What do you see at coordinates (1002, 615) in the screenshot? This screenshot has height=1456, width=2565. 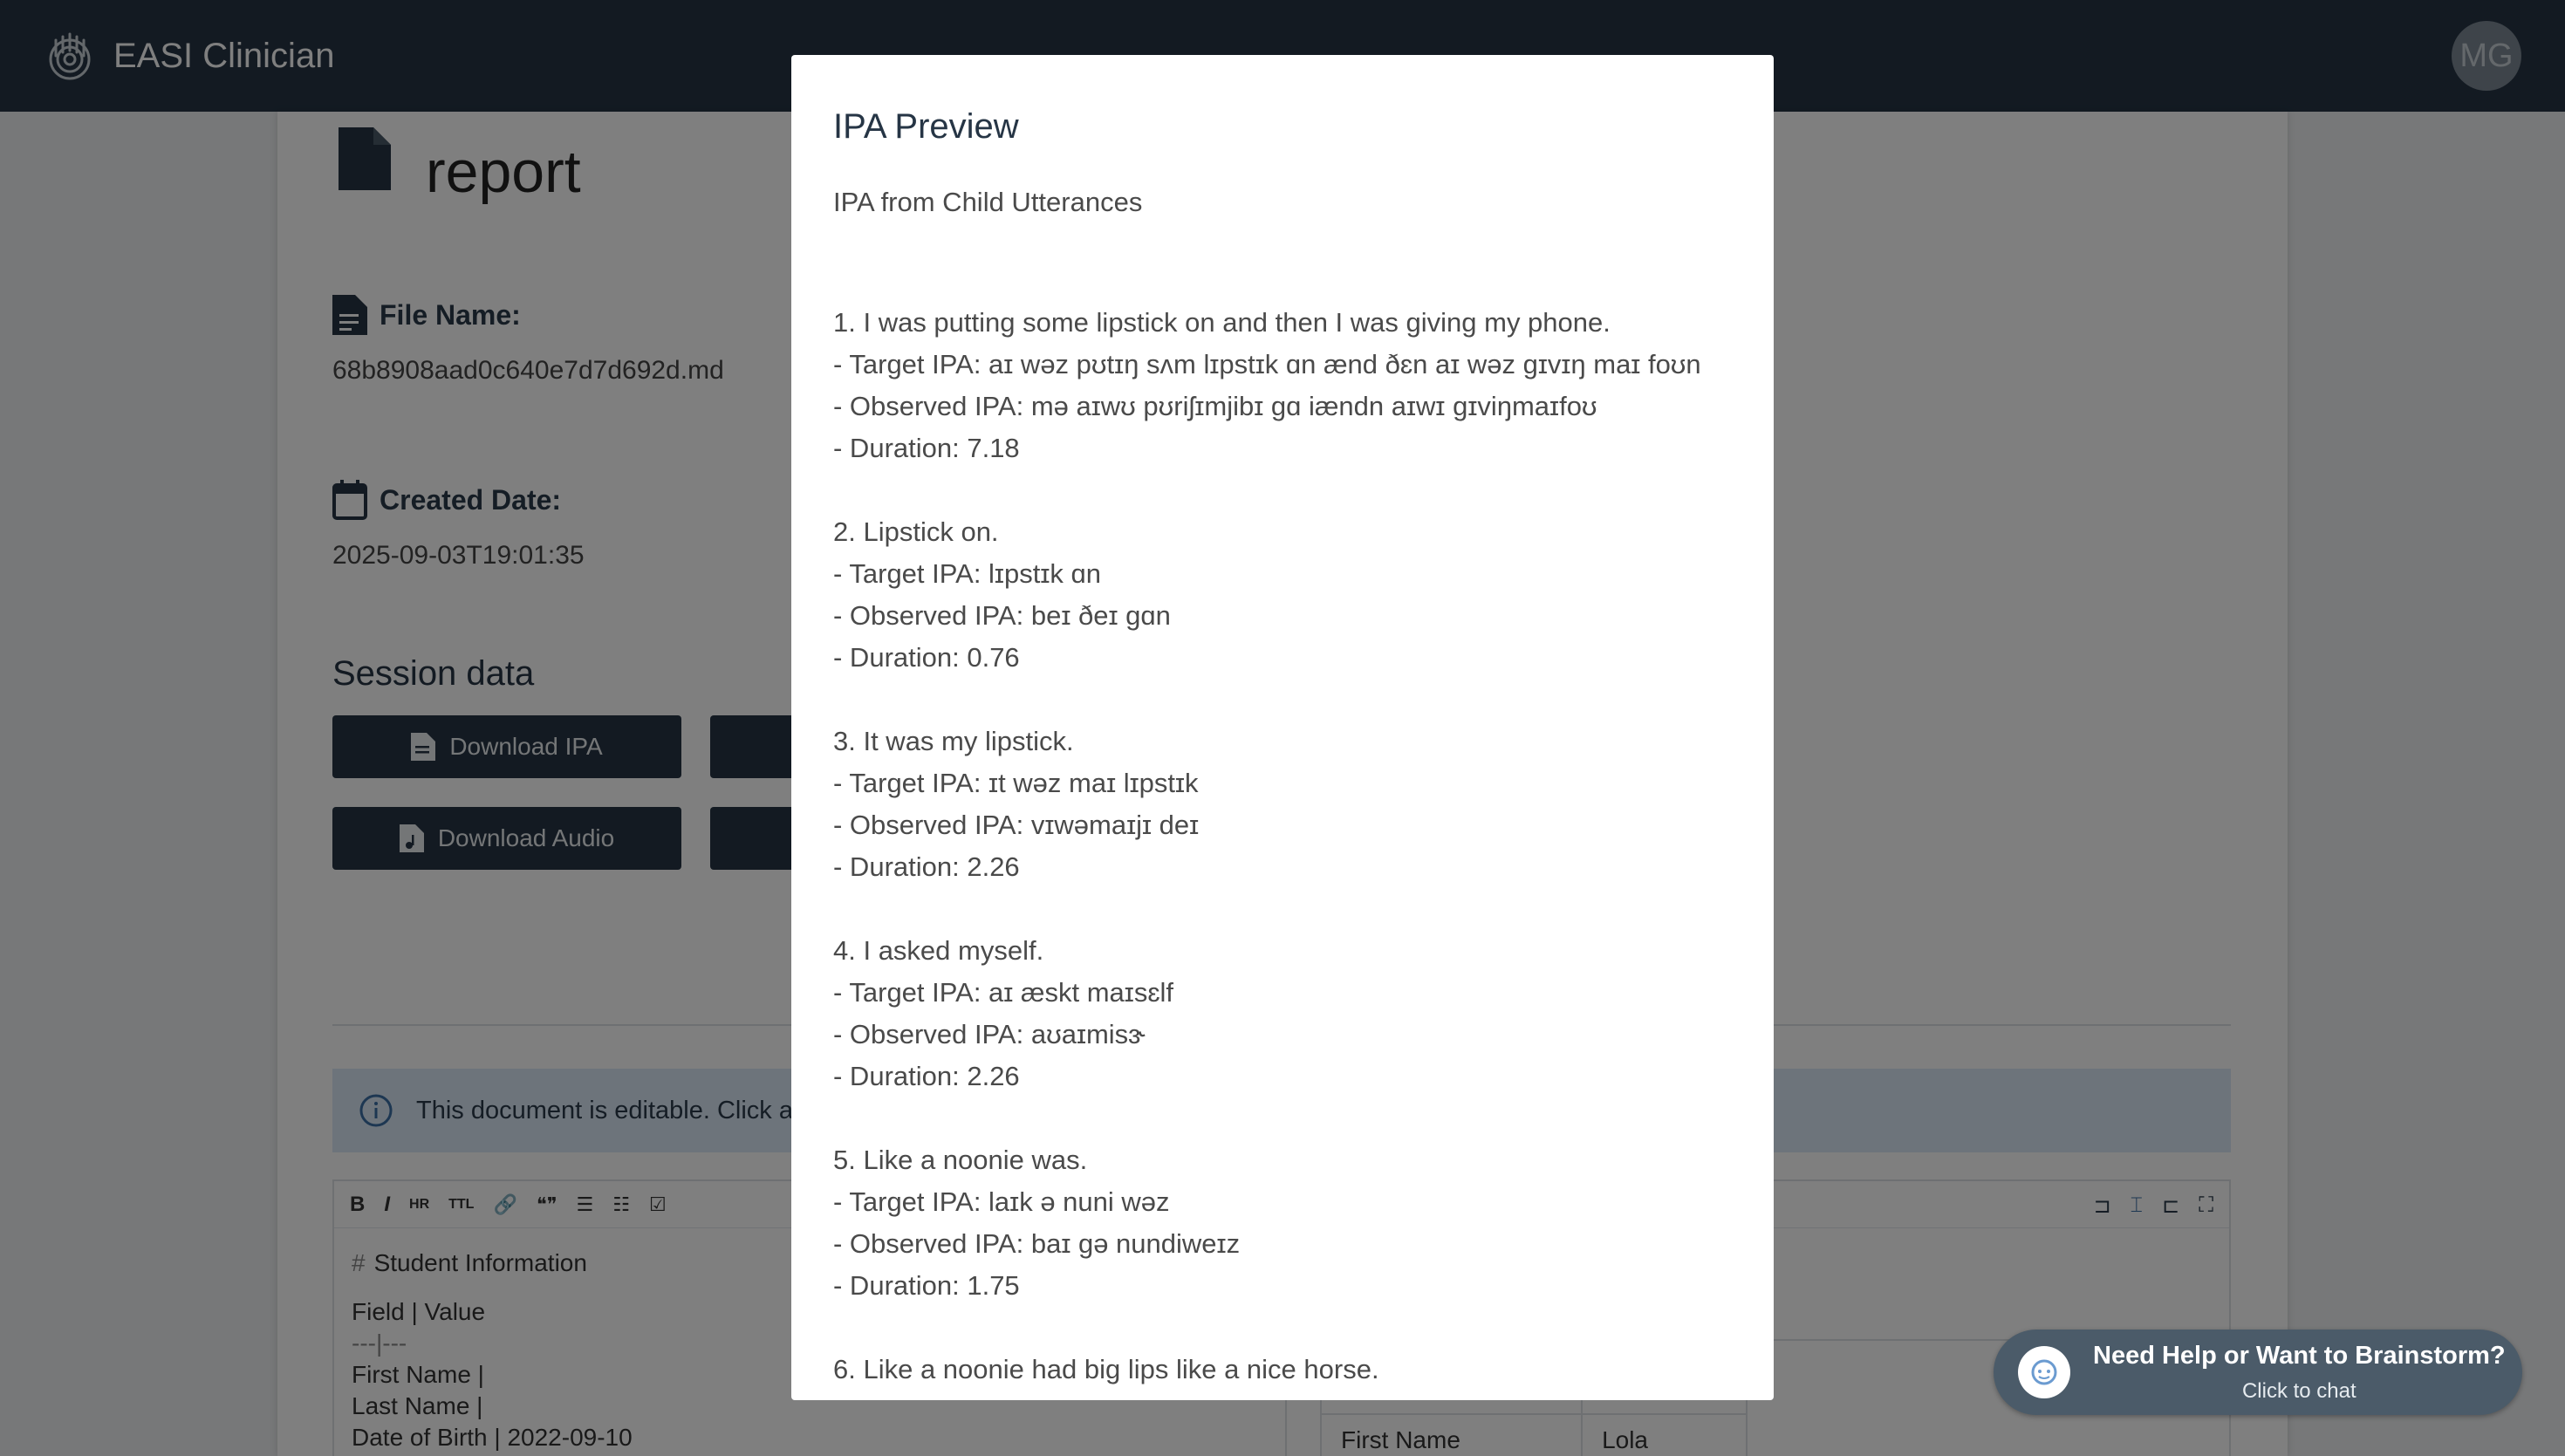 I see `observed-ipa: - Observed IPA: beɪ ðeɪ gɑn` at bounding box center [1002, 615].